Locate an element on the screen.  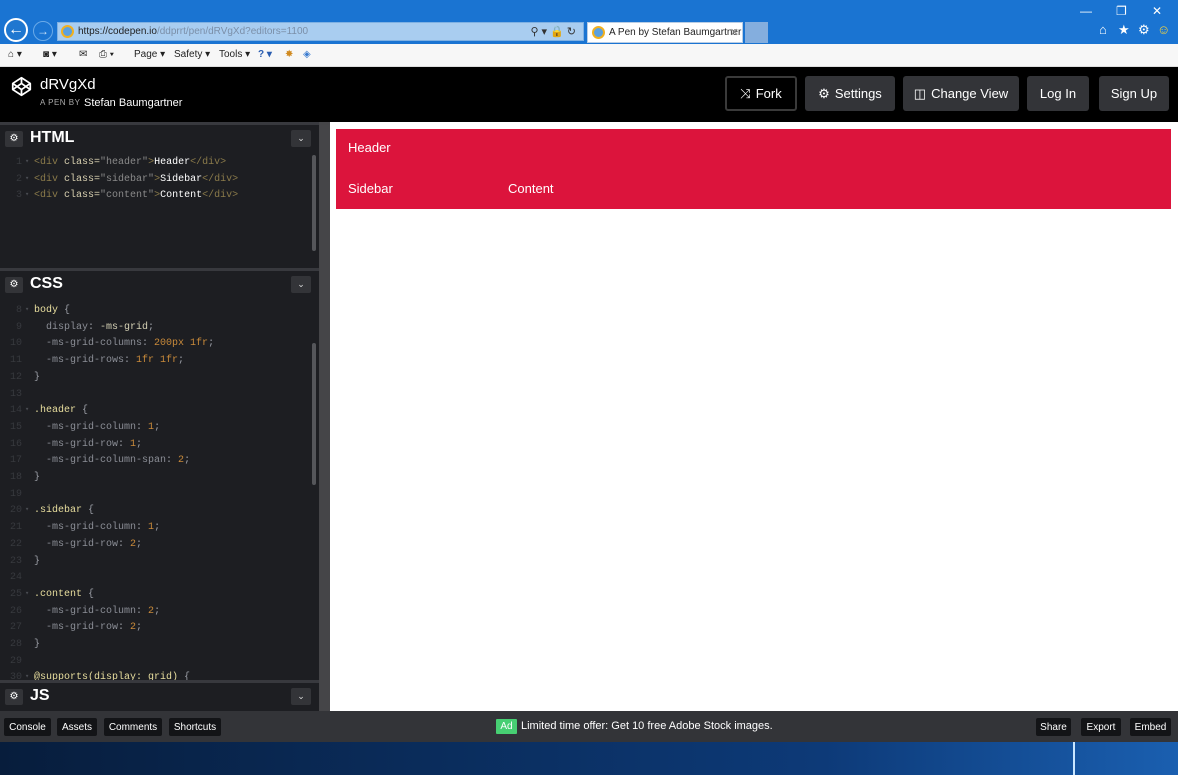
help-menu-icon: ? ▾ is located at coordinates (265, 54).